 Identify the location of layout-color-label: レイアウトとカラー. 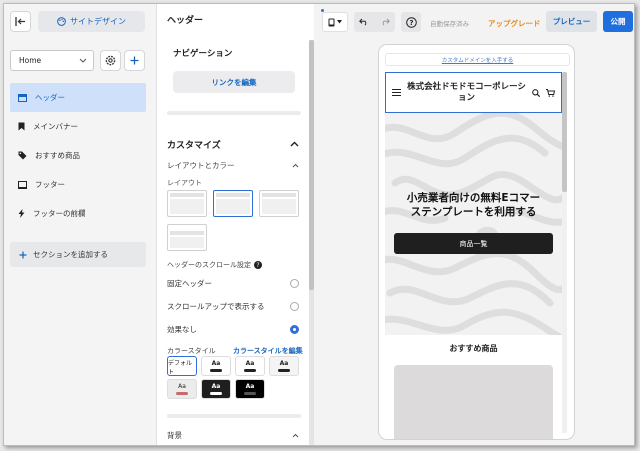
(201, 165).